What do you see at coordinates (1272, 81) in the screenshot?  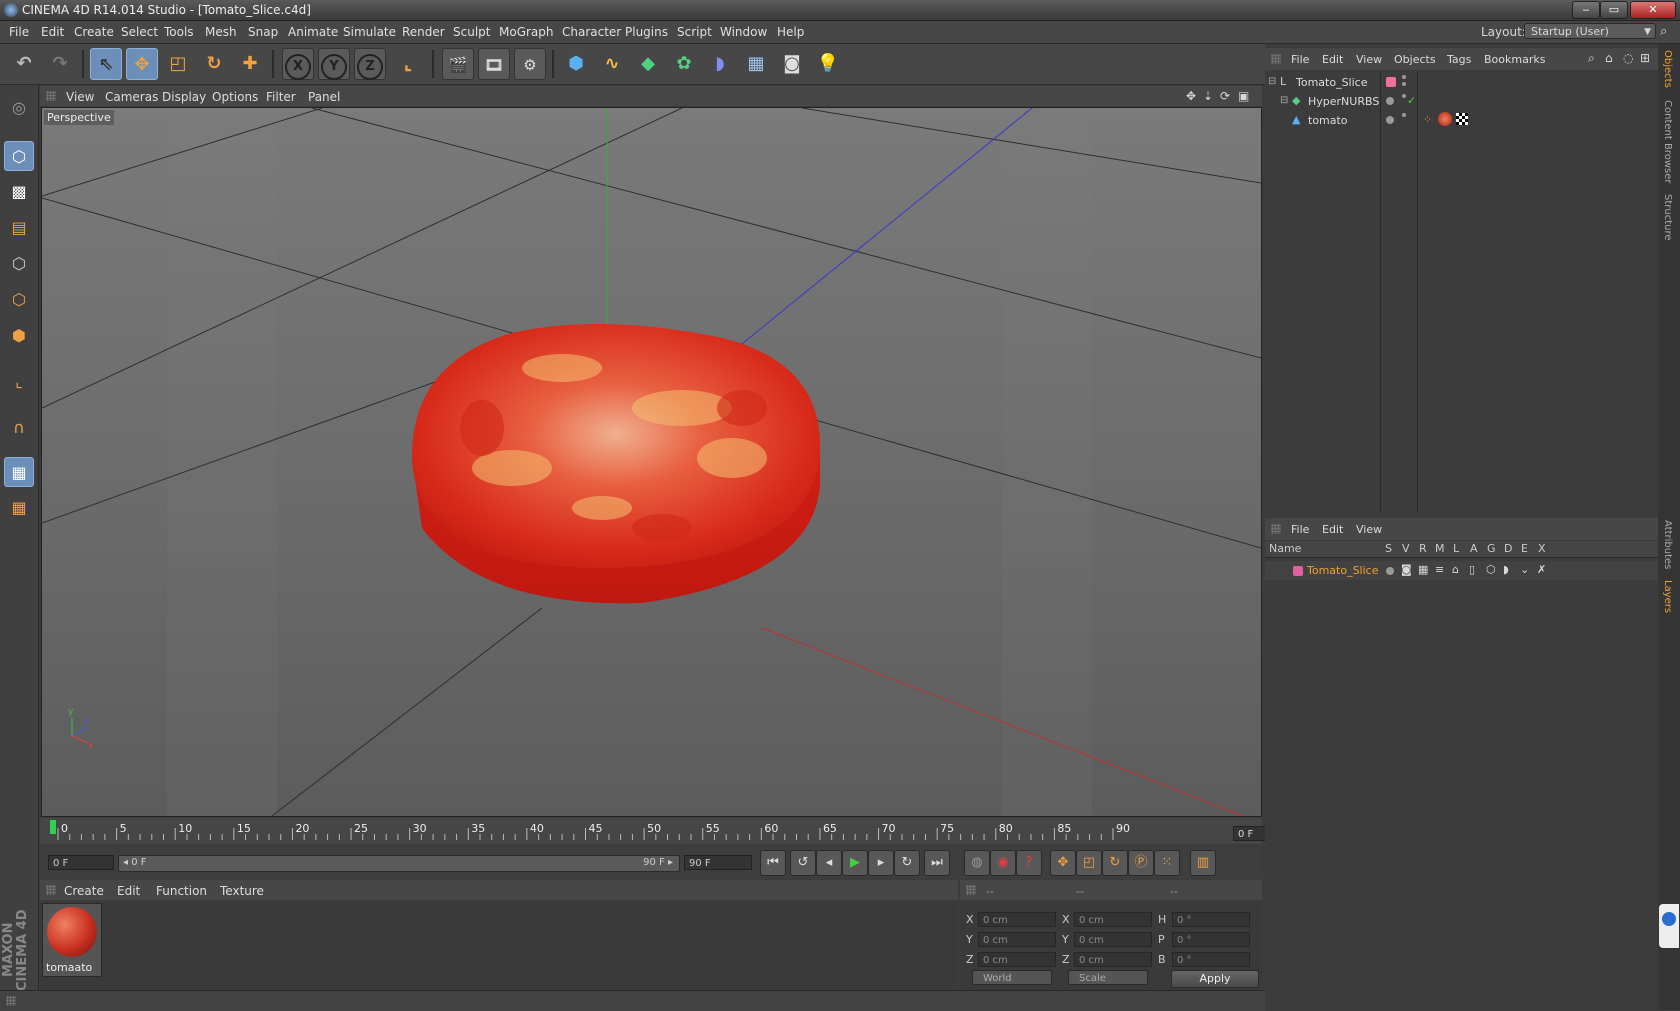 I see `collapse-icon: ⊟` at bounding box center [1272, 81].